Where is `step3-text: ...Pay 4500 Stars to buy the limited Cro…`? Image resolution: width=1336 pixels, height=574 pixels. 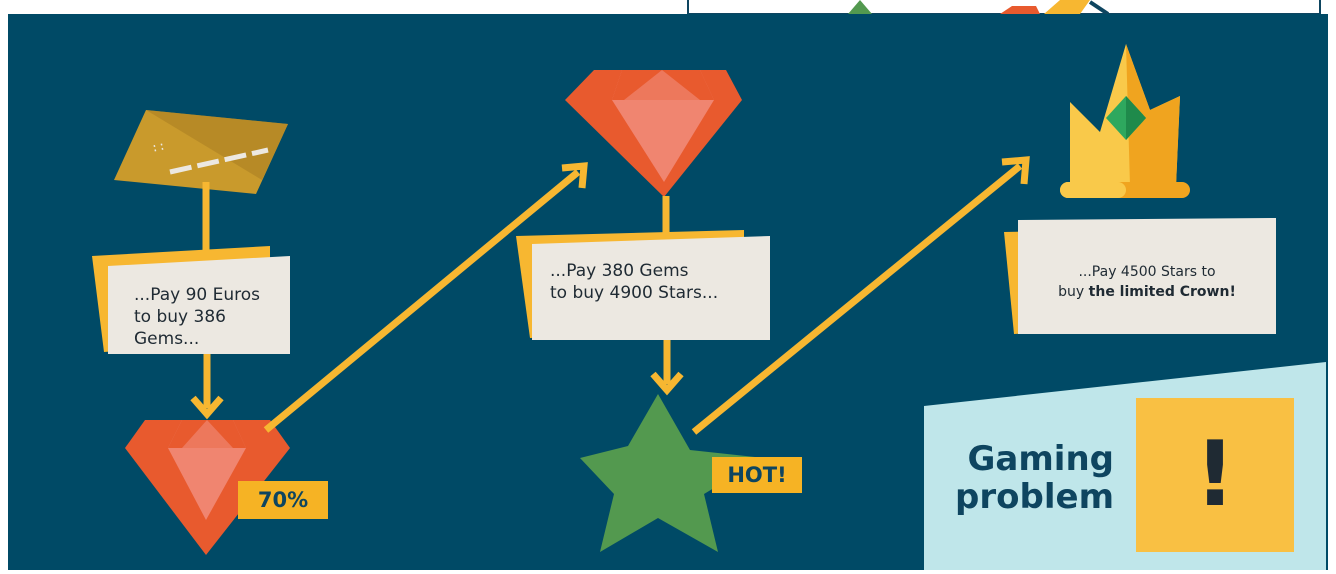 step3-text: ...Pay 4500 Stars to buy the limited Cro… is located at coordinates (1147, 282).